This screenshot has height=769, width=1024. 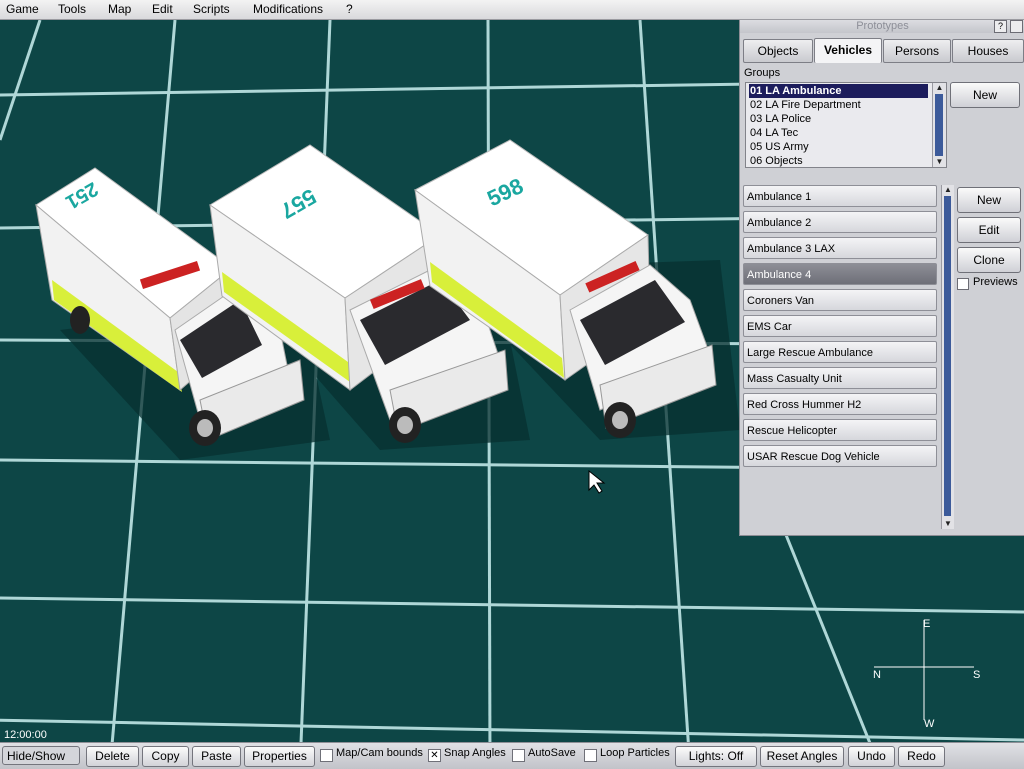 I want to click on prototype-item: Ambulance 1, so click(x=840, y=196).